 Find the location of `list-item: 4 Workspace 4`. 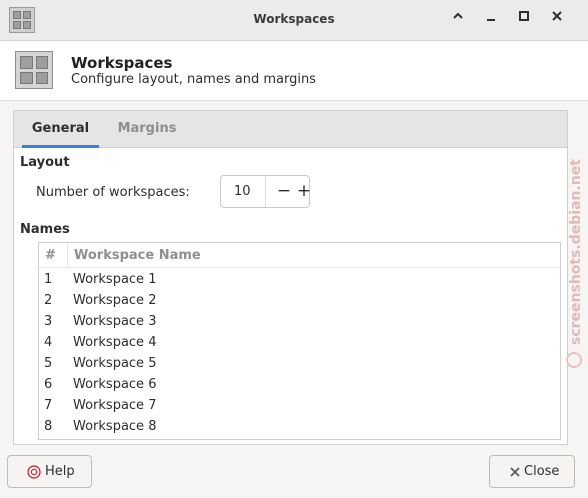

list-item: 4 Workspace 4 is located at coordinates (299, 343).